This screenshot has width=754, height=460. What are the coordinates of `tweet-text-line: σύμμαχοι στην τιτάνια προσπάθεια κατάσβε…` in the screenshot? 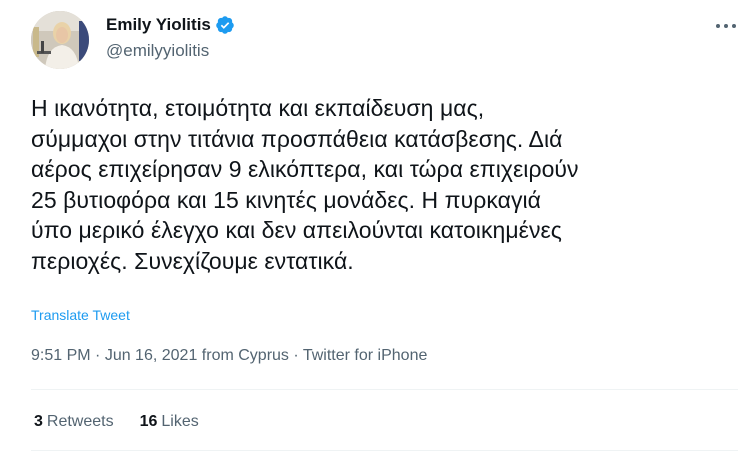 It's located at (297, 138).